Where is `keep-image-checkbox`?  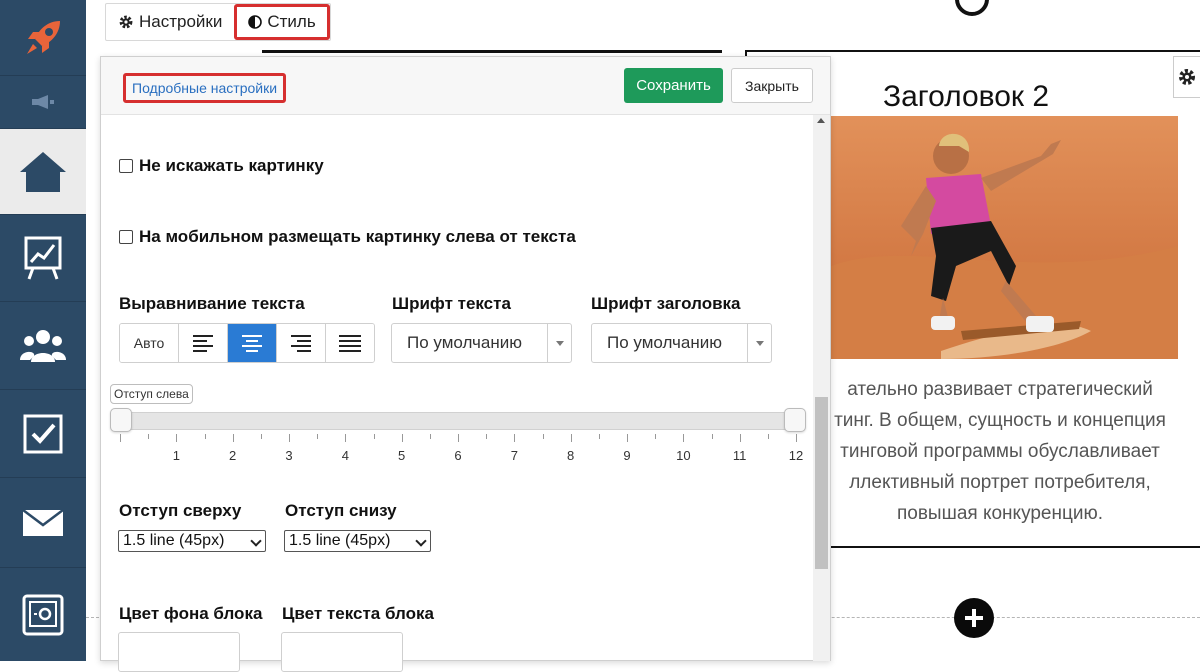
keep-image-checkbox is located at coordinates (126, 166).